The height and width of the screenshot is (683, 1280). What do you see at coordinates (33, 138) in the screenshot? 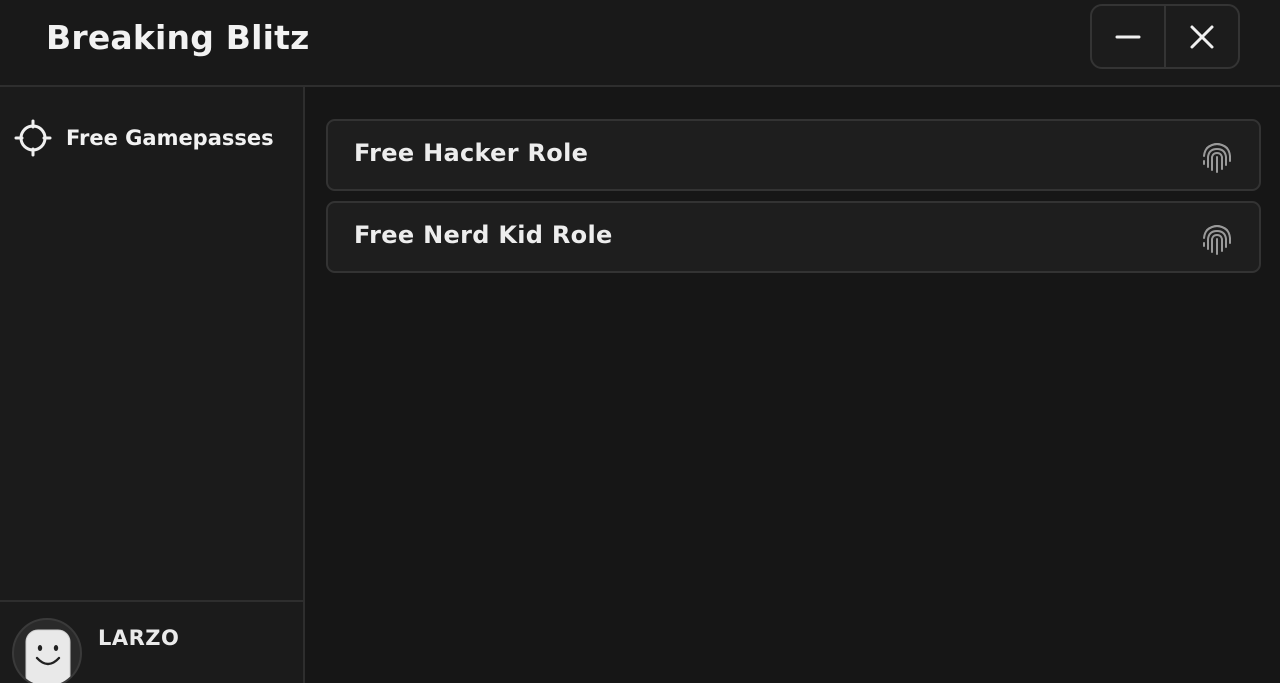
I see `crosshair-icon` at bounding box center [33, 138].